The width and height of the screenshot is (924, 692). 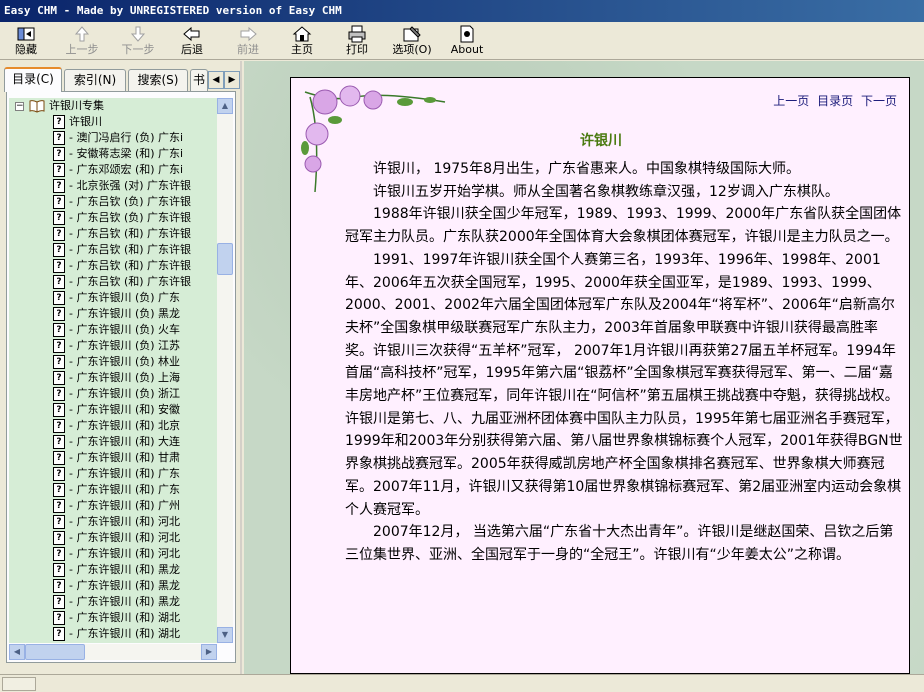 What do you see at coordinates (601, 141) in the screenshot?
I see `page-title: 许银川` at bounding box center [601, 141].